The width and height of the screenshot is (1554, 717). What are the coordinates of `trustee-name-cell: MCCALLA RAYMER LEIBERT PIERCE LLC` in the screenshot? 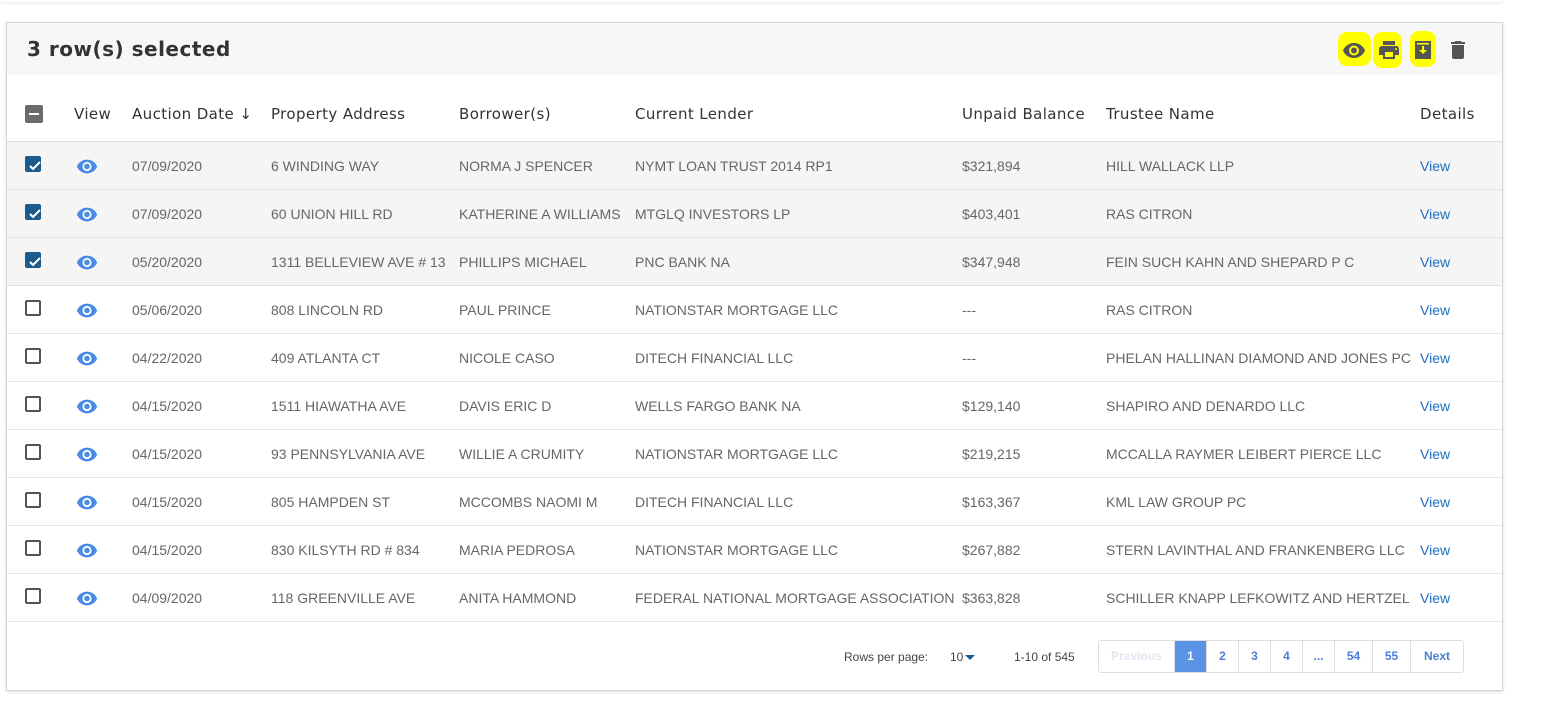 It's located at (1244, 454).